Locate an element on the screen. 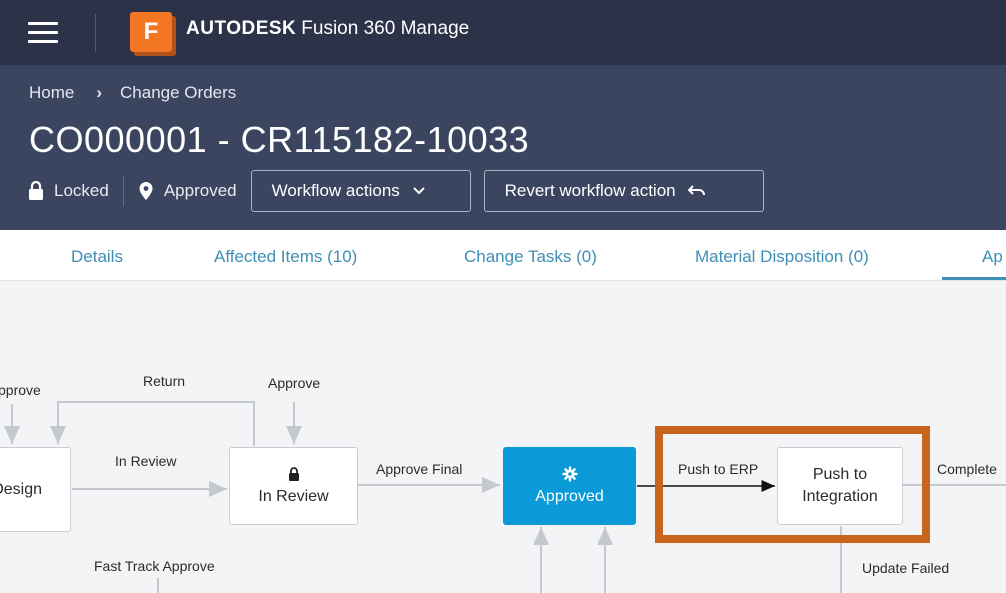 The image size is (1006, 593). state-approved-label: Approved is located at coordinates (569, 496).